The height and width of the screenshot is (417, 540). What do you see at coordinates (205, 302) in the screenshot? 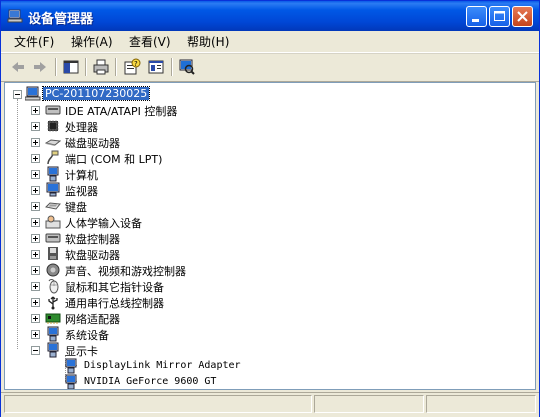
I see `tree-item-usb: 通用串行总线控制器` at bounding box center [205, 302].